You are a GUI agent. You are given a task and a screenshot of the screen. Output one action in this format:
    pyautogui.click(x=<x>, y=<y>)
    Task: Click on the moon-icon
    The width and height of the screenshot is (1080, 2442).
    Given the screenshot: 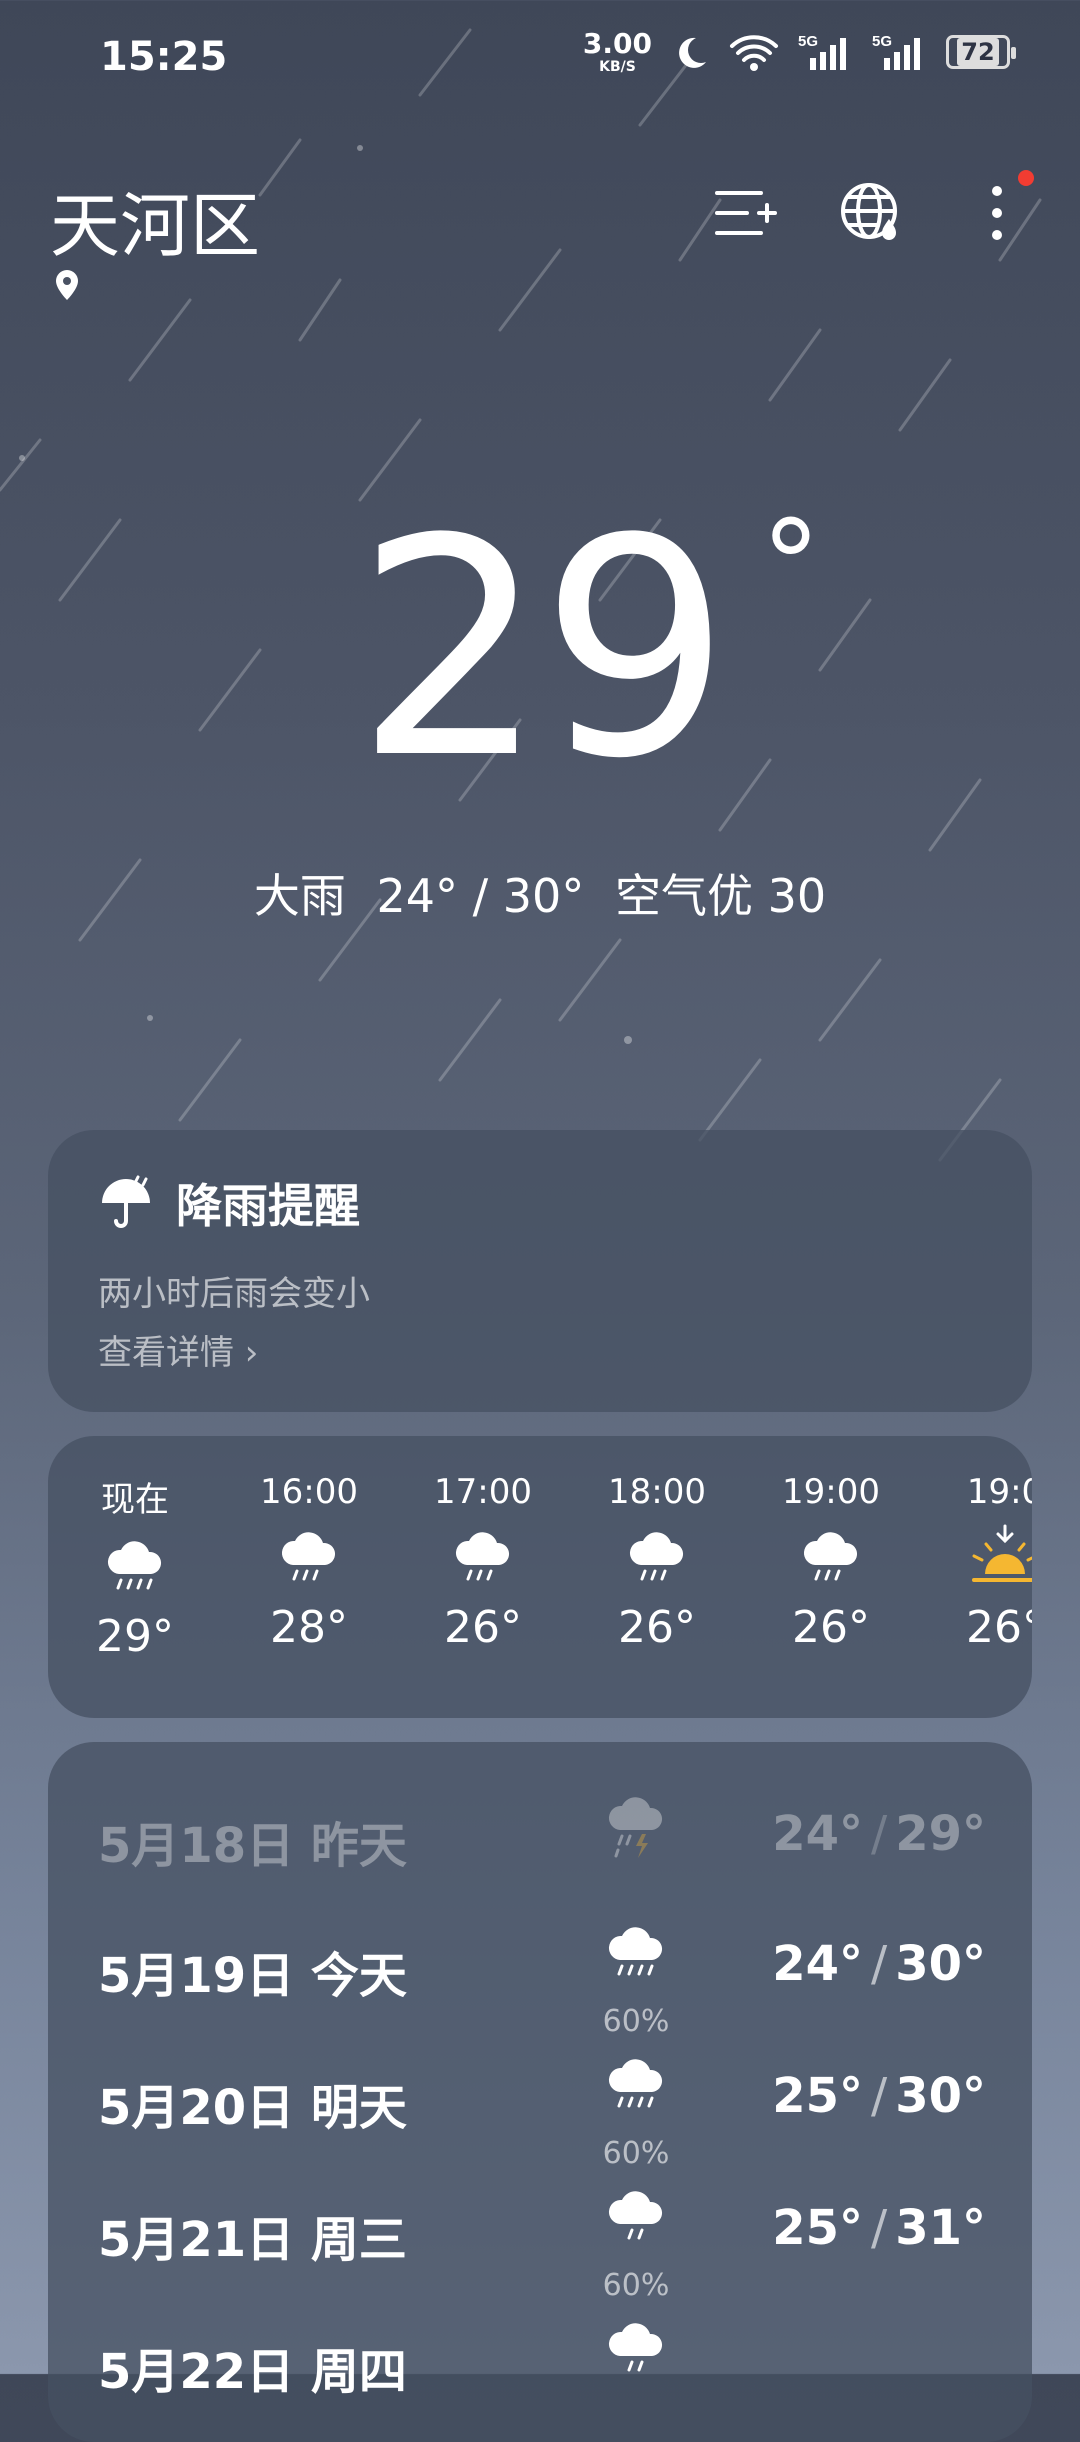 What is the action you would take?
    pyautogui.click(x=692, y=52)
    